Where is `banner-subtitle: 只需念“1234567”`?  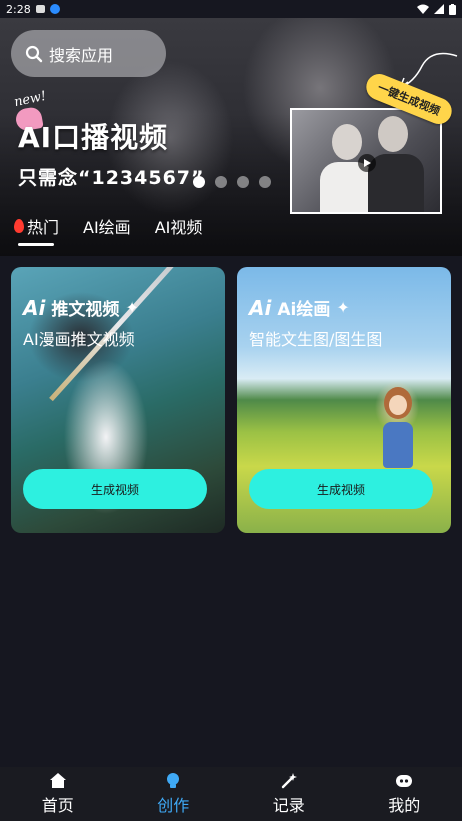 banner-subtitle: 只需念“1234567” is located at coordinates (111, 178).